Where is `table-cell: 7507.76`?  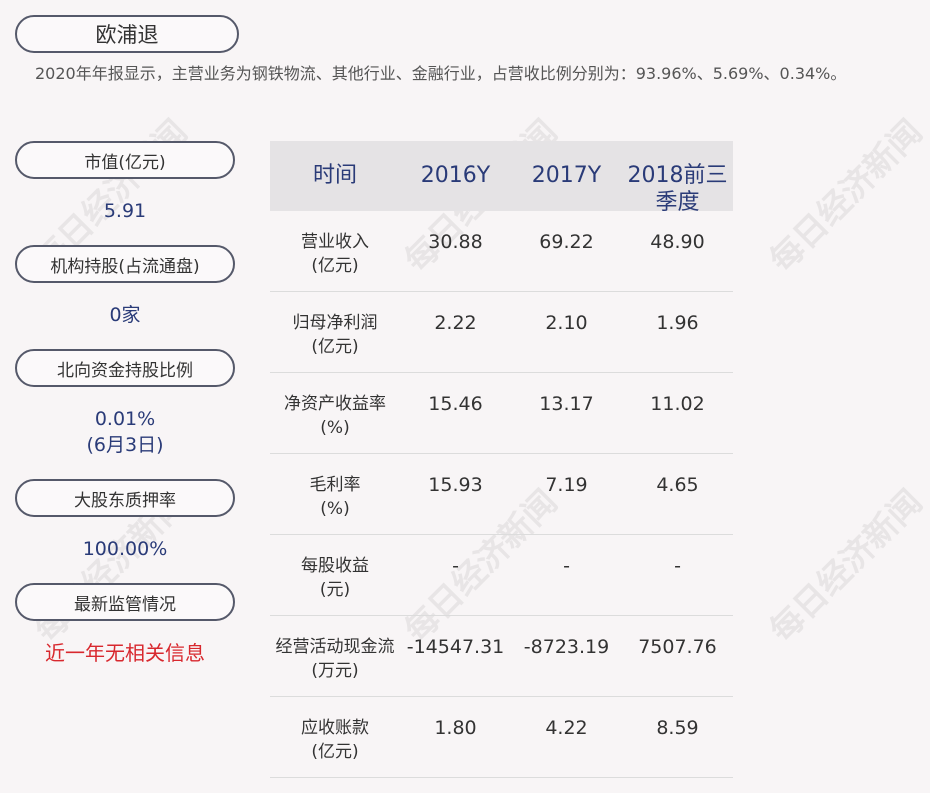
table-cell: 7507.76 is located at coordinates (677, 647).